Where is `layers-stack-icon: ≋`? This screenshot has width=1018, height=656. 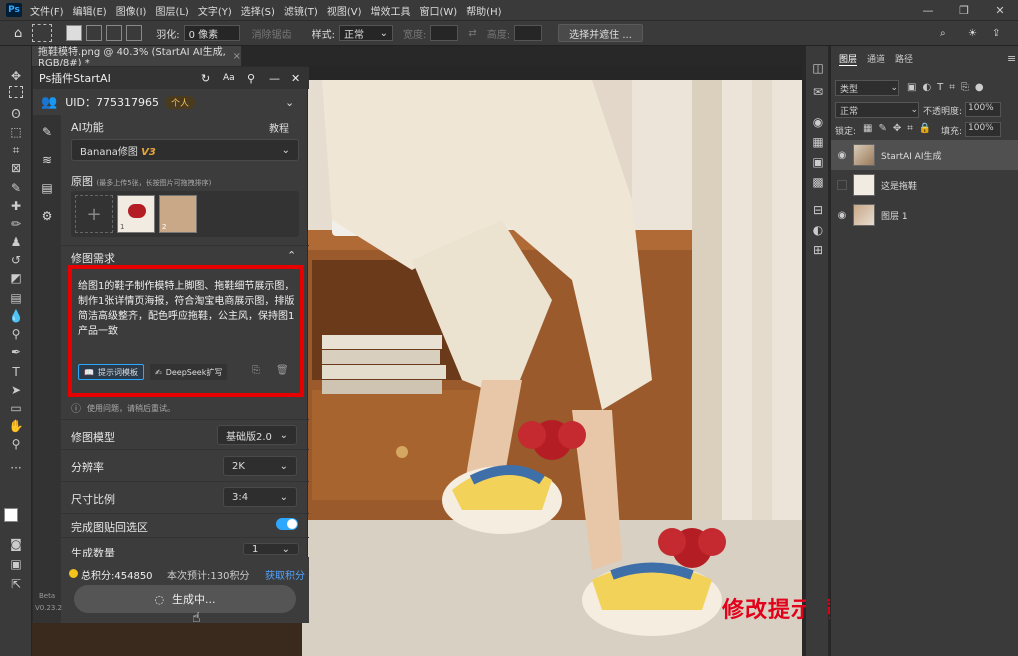
layers-stack-icon: ≋ is located at coordinates (47, 160).